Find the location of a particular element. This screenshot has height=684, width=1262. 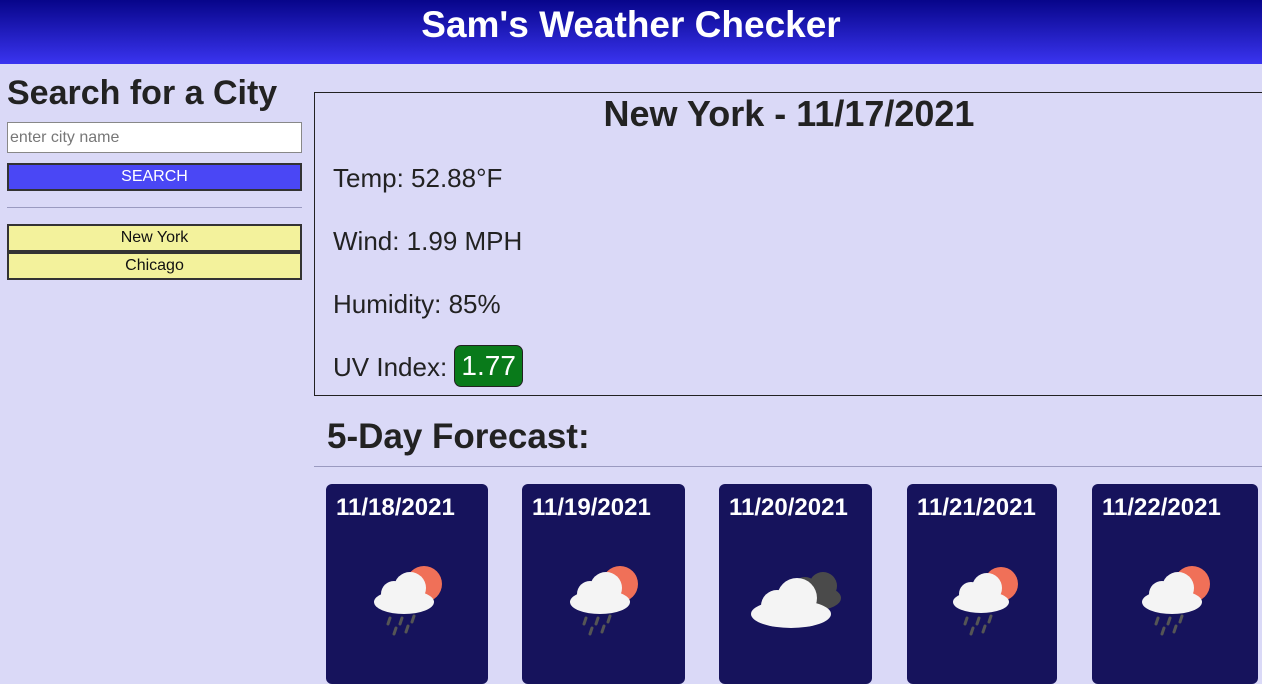

forecast-card: 11/22/2021 is located at coordinates (1175, 584).